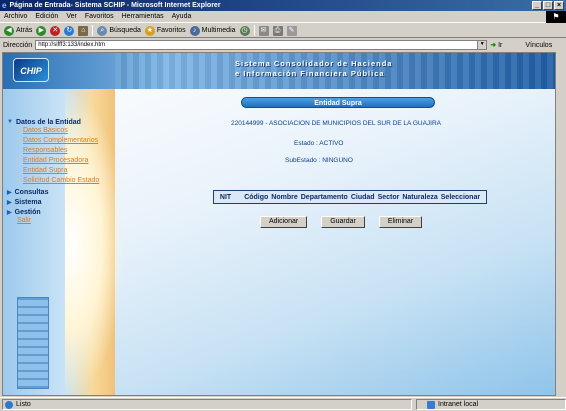  Describe the element at coordinates (18, 45) in the screenshot. I see `address-label: Dirección` at that location.